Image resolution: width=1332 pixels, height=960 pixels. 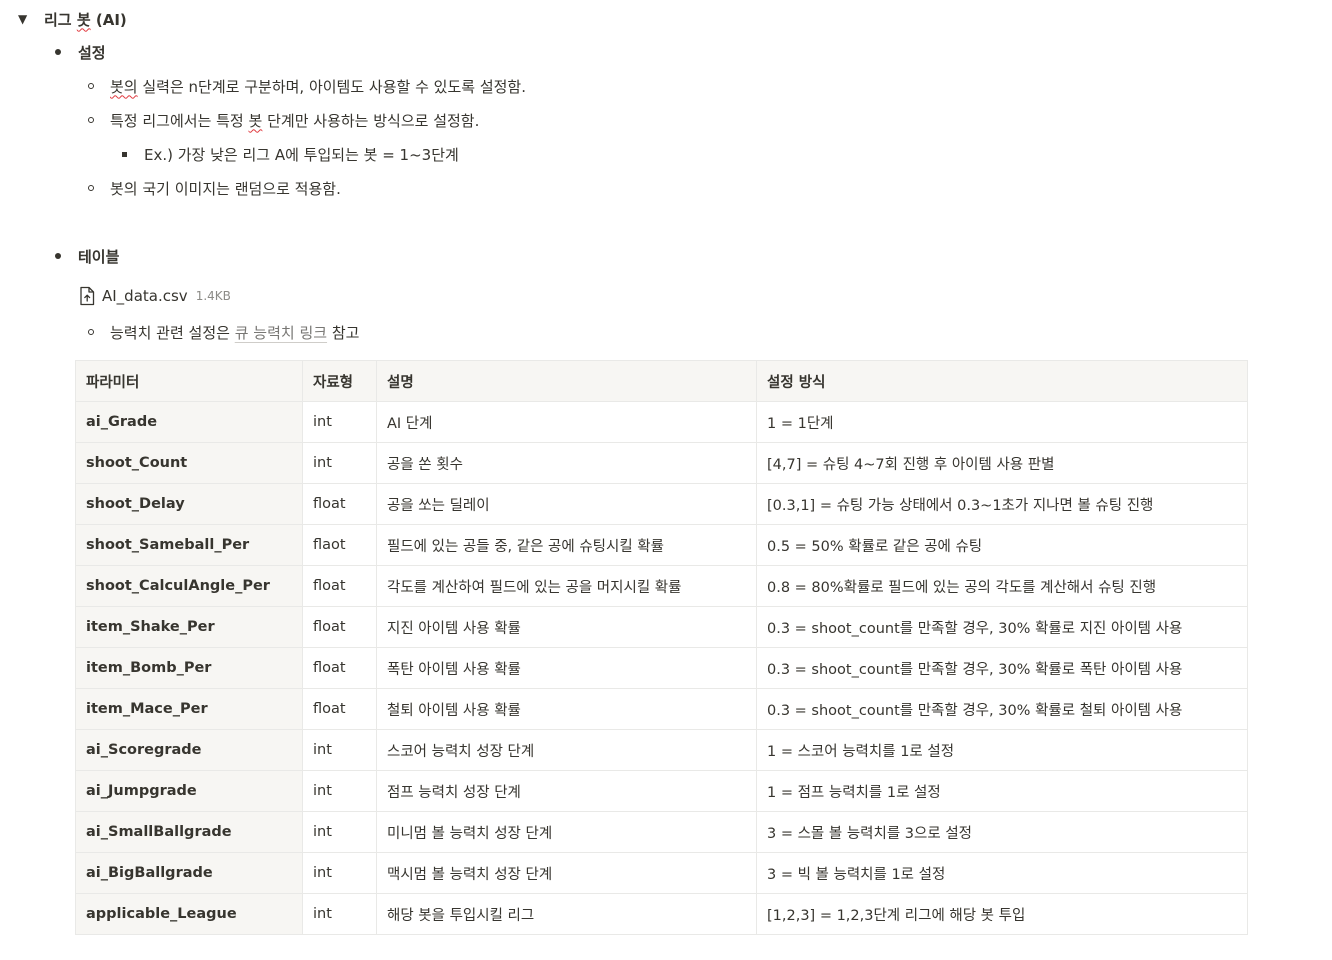 I want to click on setting-cell: [1,2,3] = 1,2,3단계 리그에 해당 봇 투입, so click(x=1002, y=914).